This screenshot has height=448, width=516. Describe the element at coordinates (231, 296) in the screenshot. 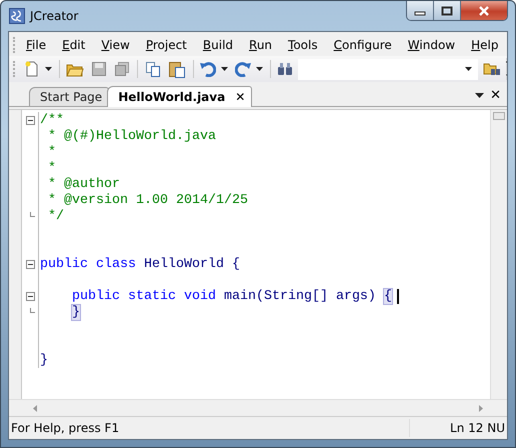

I see `code-line: public static void main(String[] args) {` at that location.